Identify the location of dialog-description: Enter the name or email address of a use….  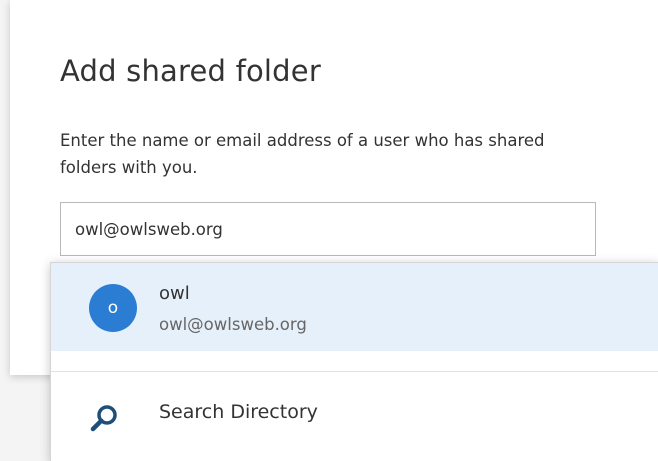
(302, 154).